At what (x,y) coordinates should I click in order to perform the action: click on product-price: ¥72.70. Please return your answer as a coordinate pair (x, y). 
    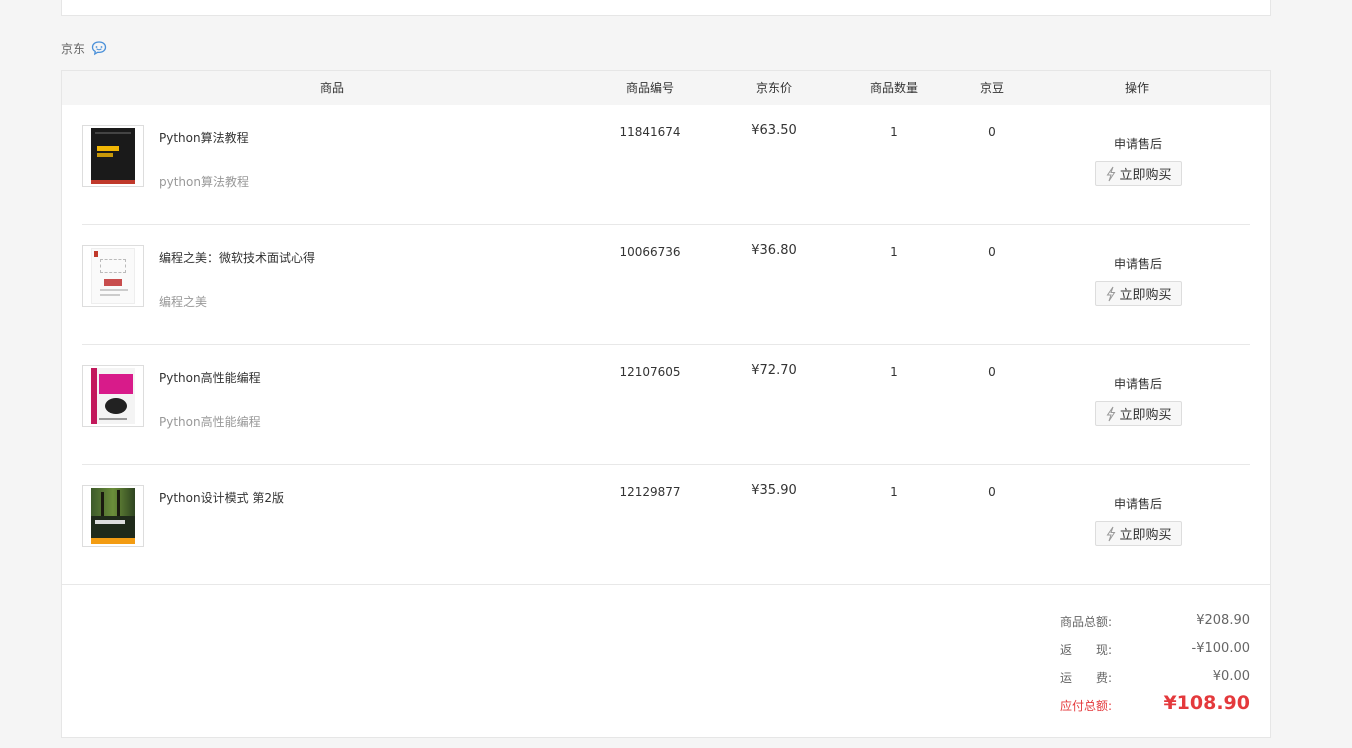
    Looking at the image, I should click on (774, 370).